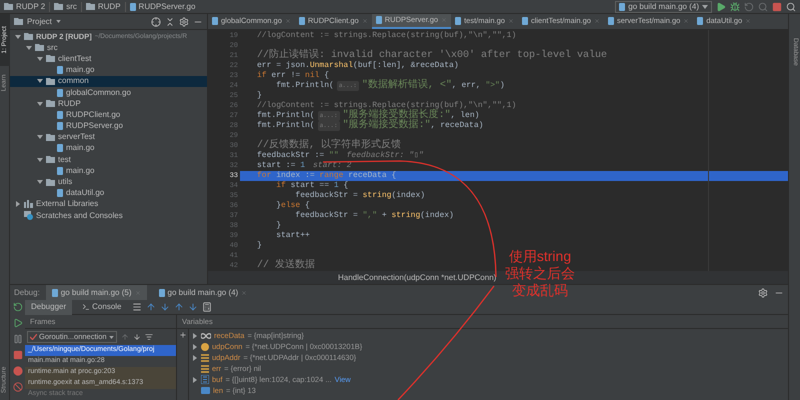  Describe the element at coordinates (108, 104) in the screenshot. I see `tree-item: RUDP` at that location.